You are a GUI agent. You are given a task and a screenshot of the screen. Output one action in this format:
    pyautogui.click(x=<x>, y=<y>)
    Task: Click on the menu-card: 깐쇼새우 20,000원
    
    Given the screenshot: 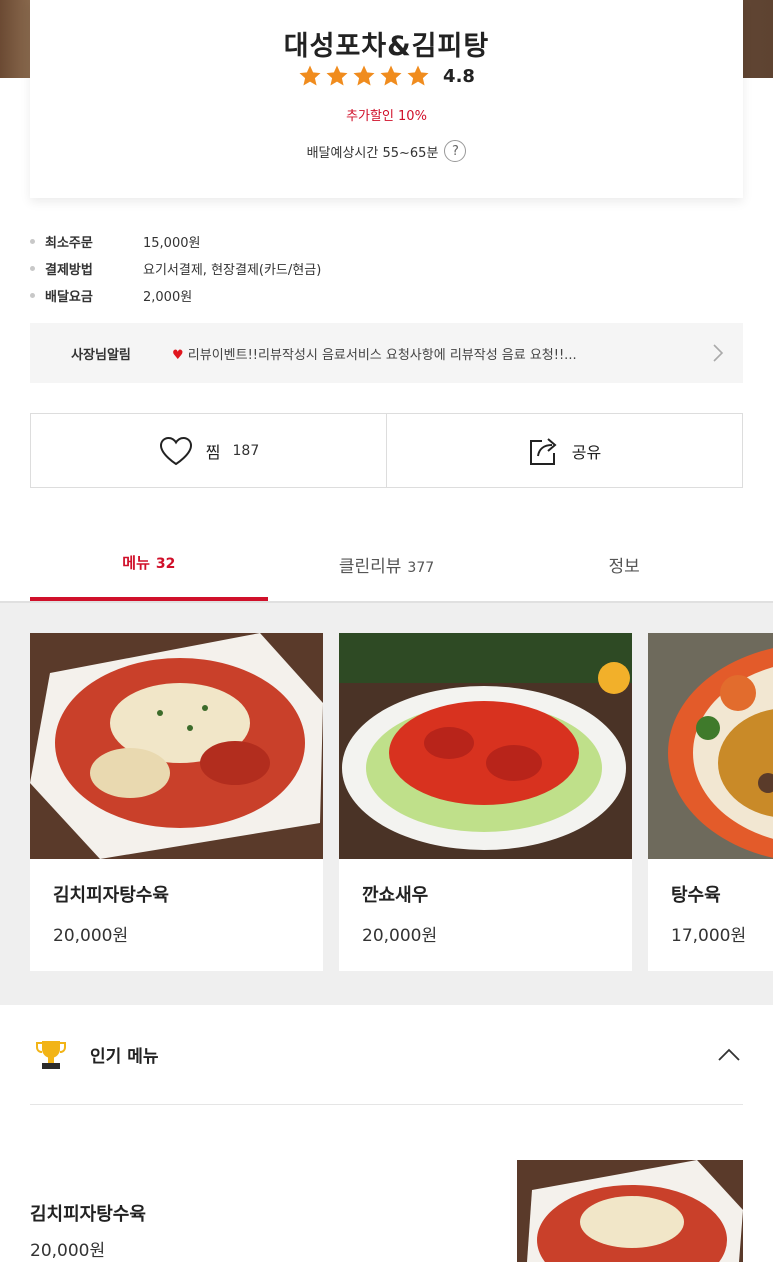 What is the action you would take?
    pyautogui.click(x=485, y=802)
    